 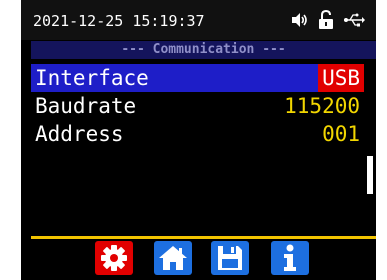 I want to click on lock-open-icon, so click(x=326, y=21).